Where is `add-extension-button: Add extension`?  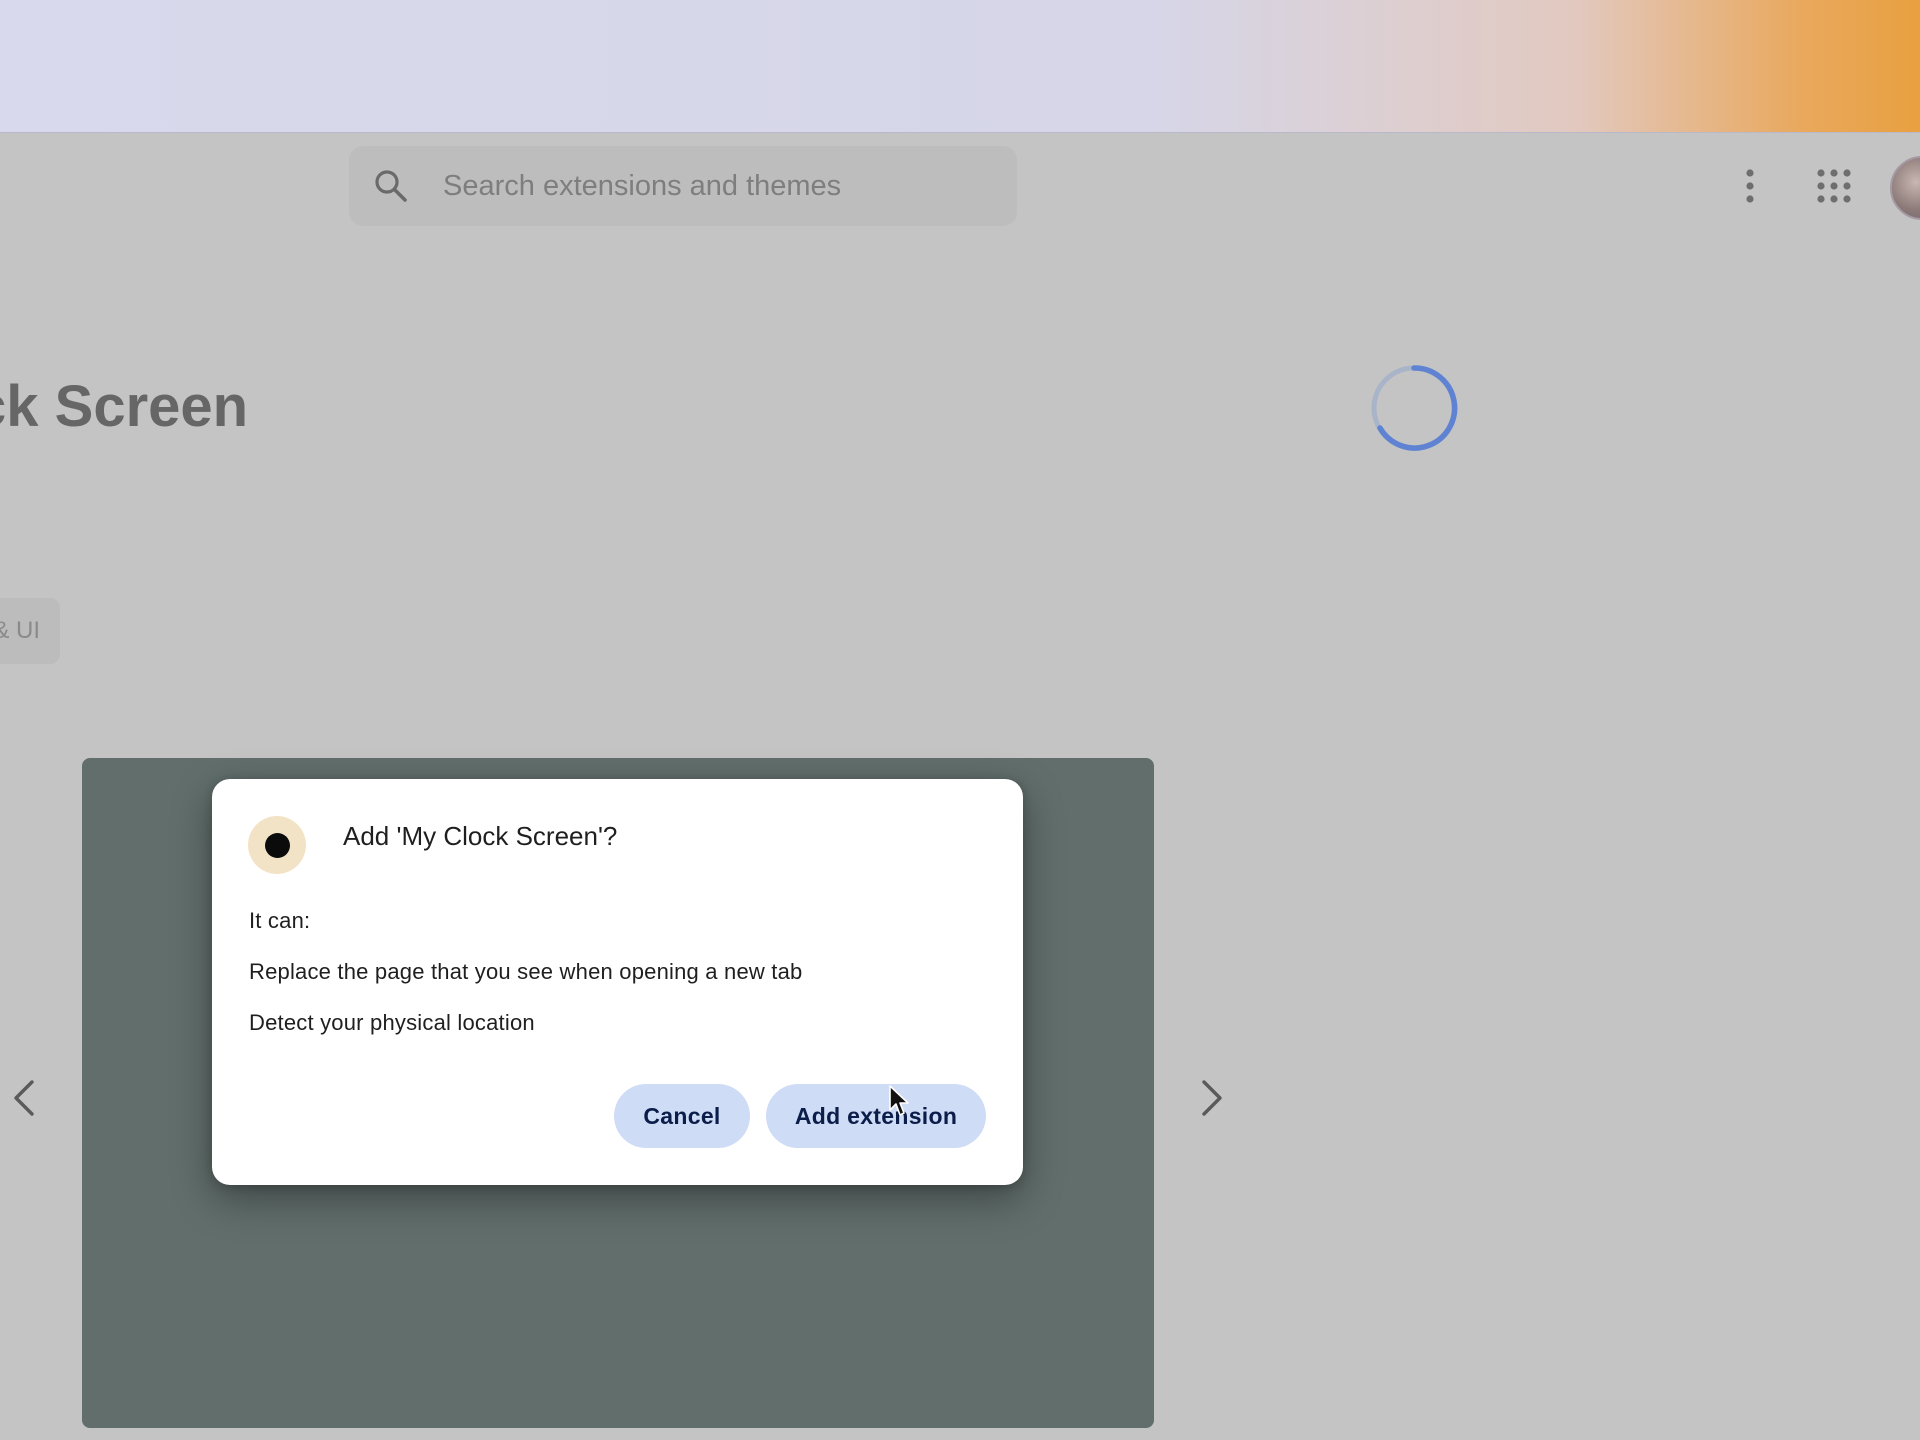
add-extension-button: Add extension is located at coordinates (876, 1116).